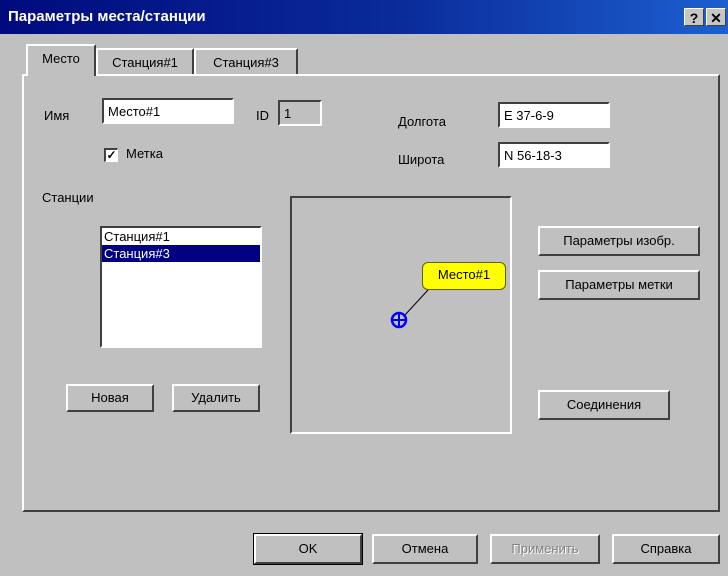 The image size is (728, 576). Describe the element at coordinates (619, 285) in the screenshot. I see `marker-params-button: Параметры метки` at that location.